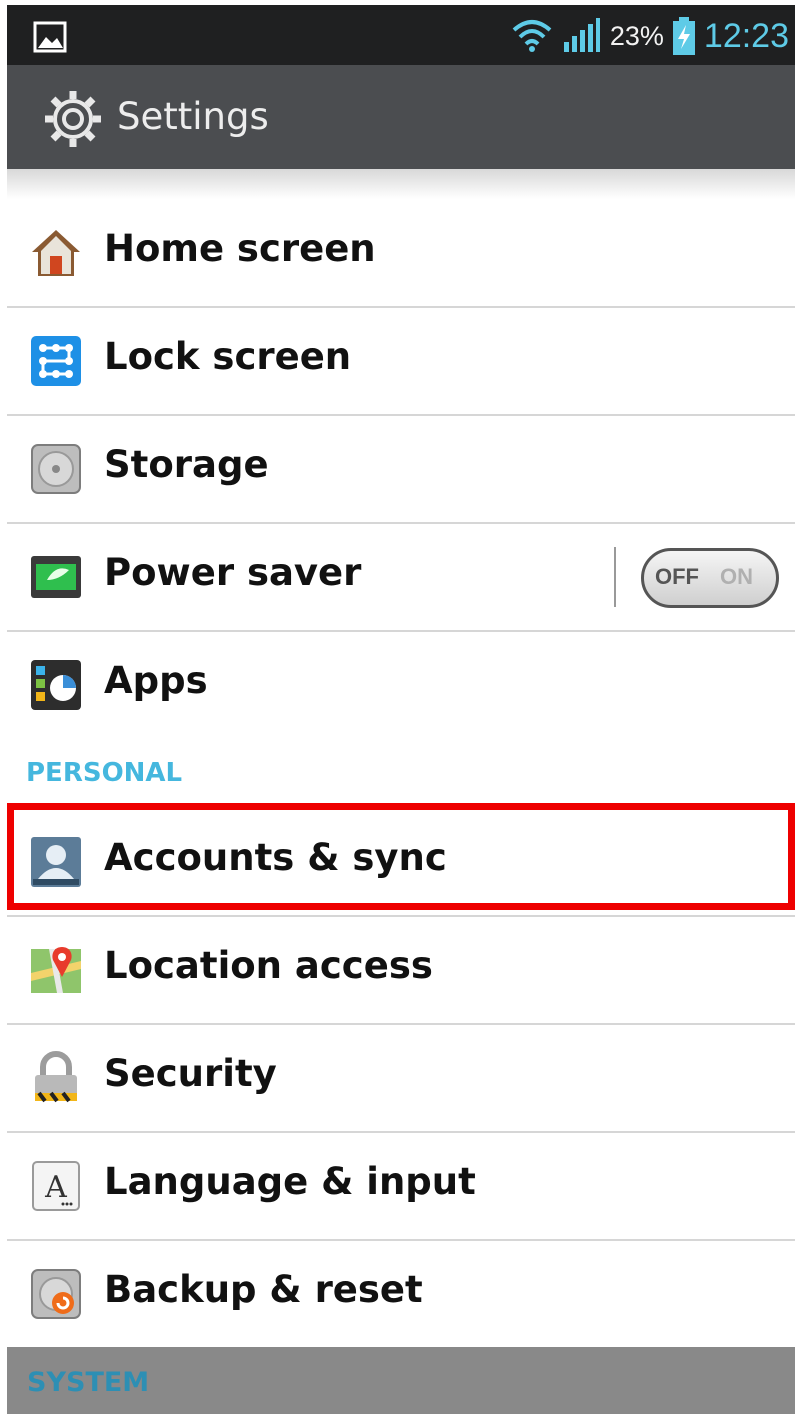 Image resolution: width=795 pixels, height=1414 pixels. What do you see at coordinates (190, 1073) in the screenshot?
I see `settings-item-label: Security` at bounding box center [190, 1073].